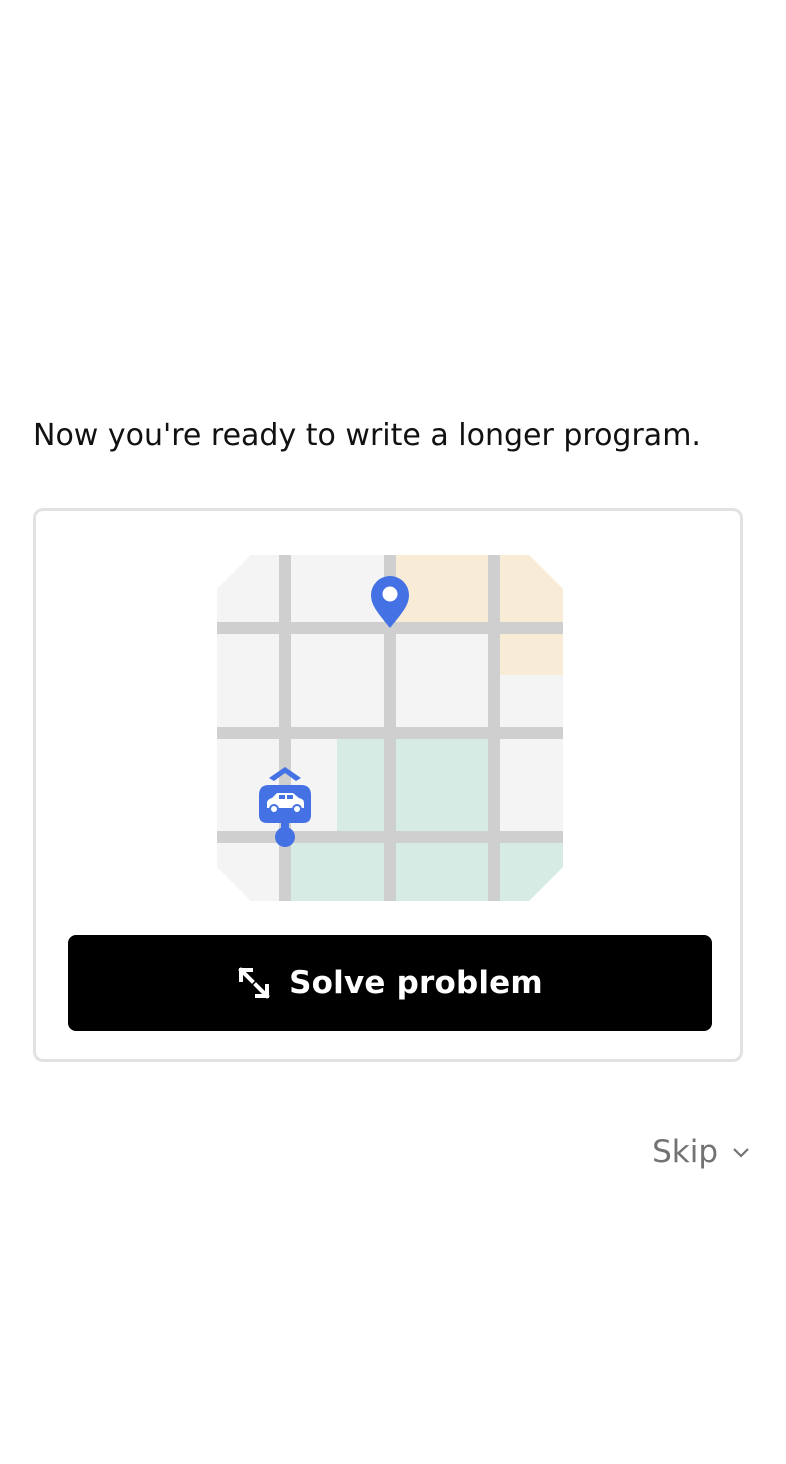 Image resolution: width=786 pixels, height=1464 pixels. I want to click on solve-problem-button: Solve problem, so click(390, 983).